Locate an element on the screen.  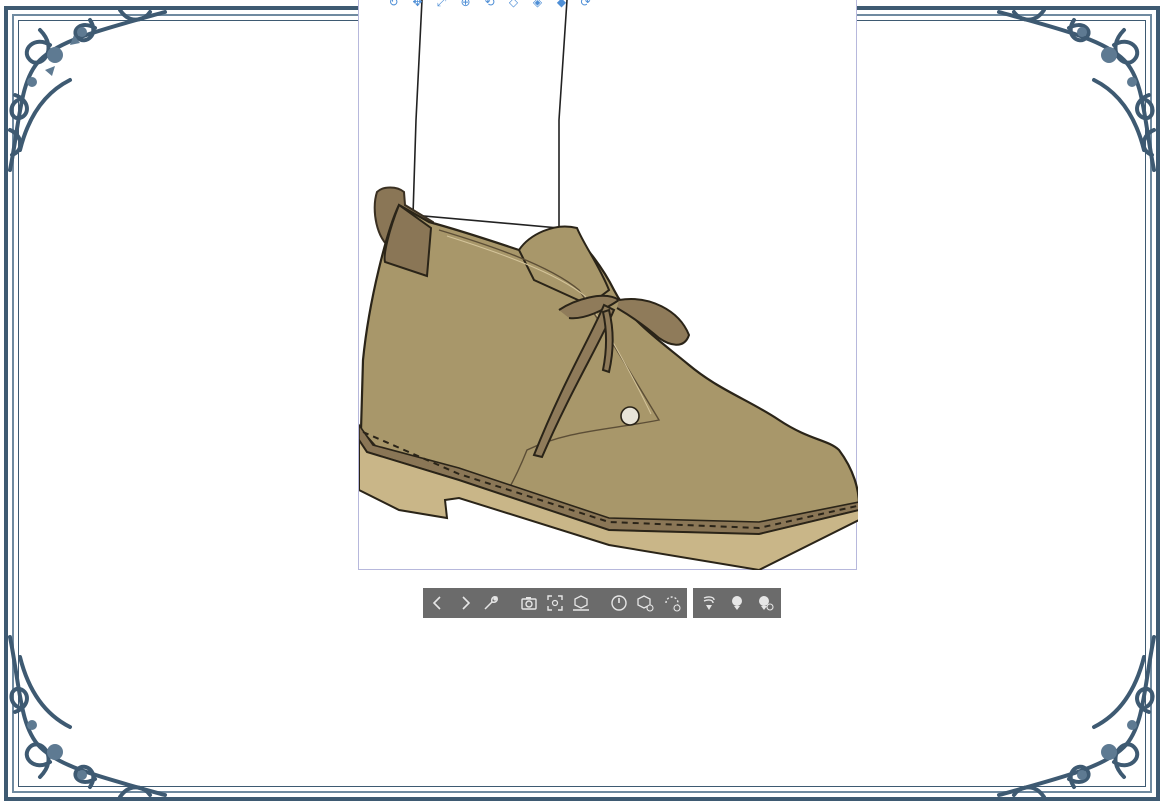
rotate-object-icon: ⟲ is located at coordinates (489, 4).